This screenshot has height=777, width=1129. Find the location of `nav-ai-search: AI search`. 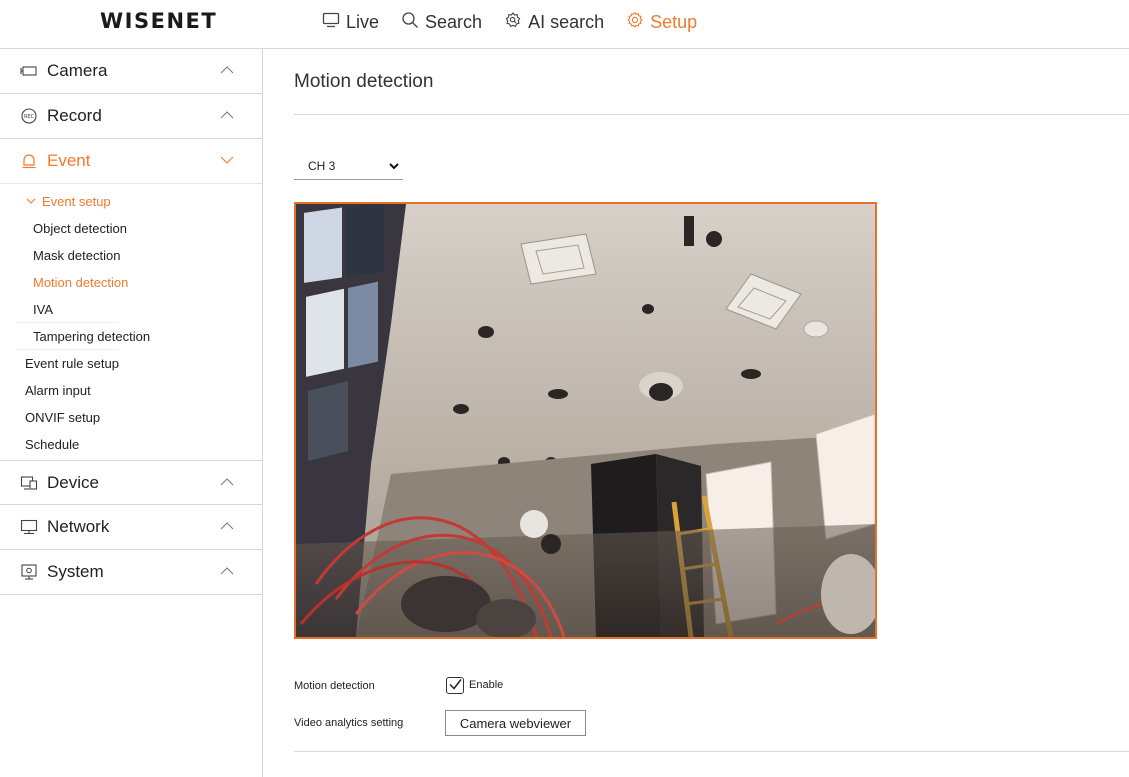

nav-ai-search: AI search is located at coordinates (554, 22).